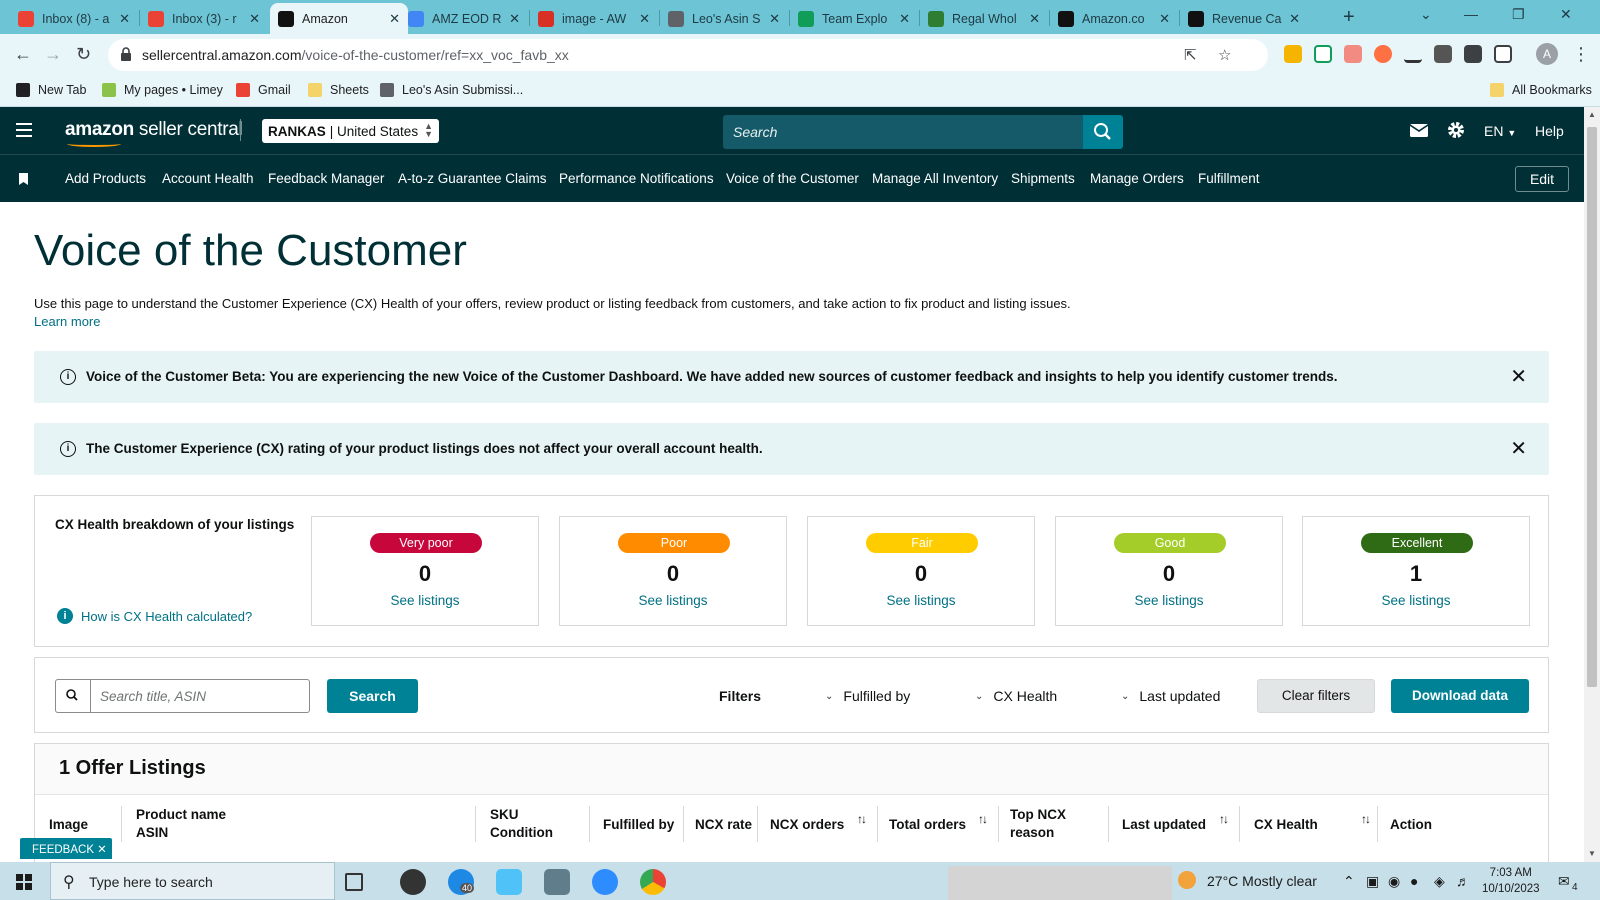  Describe the element at coordinates (1592, 407) in the screenshot. I see `scrollbar-thumb` at that location.